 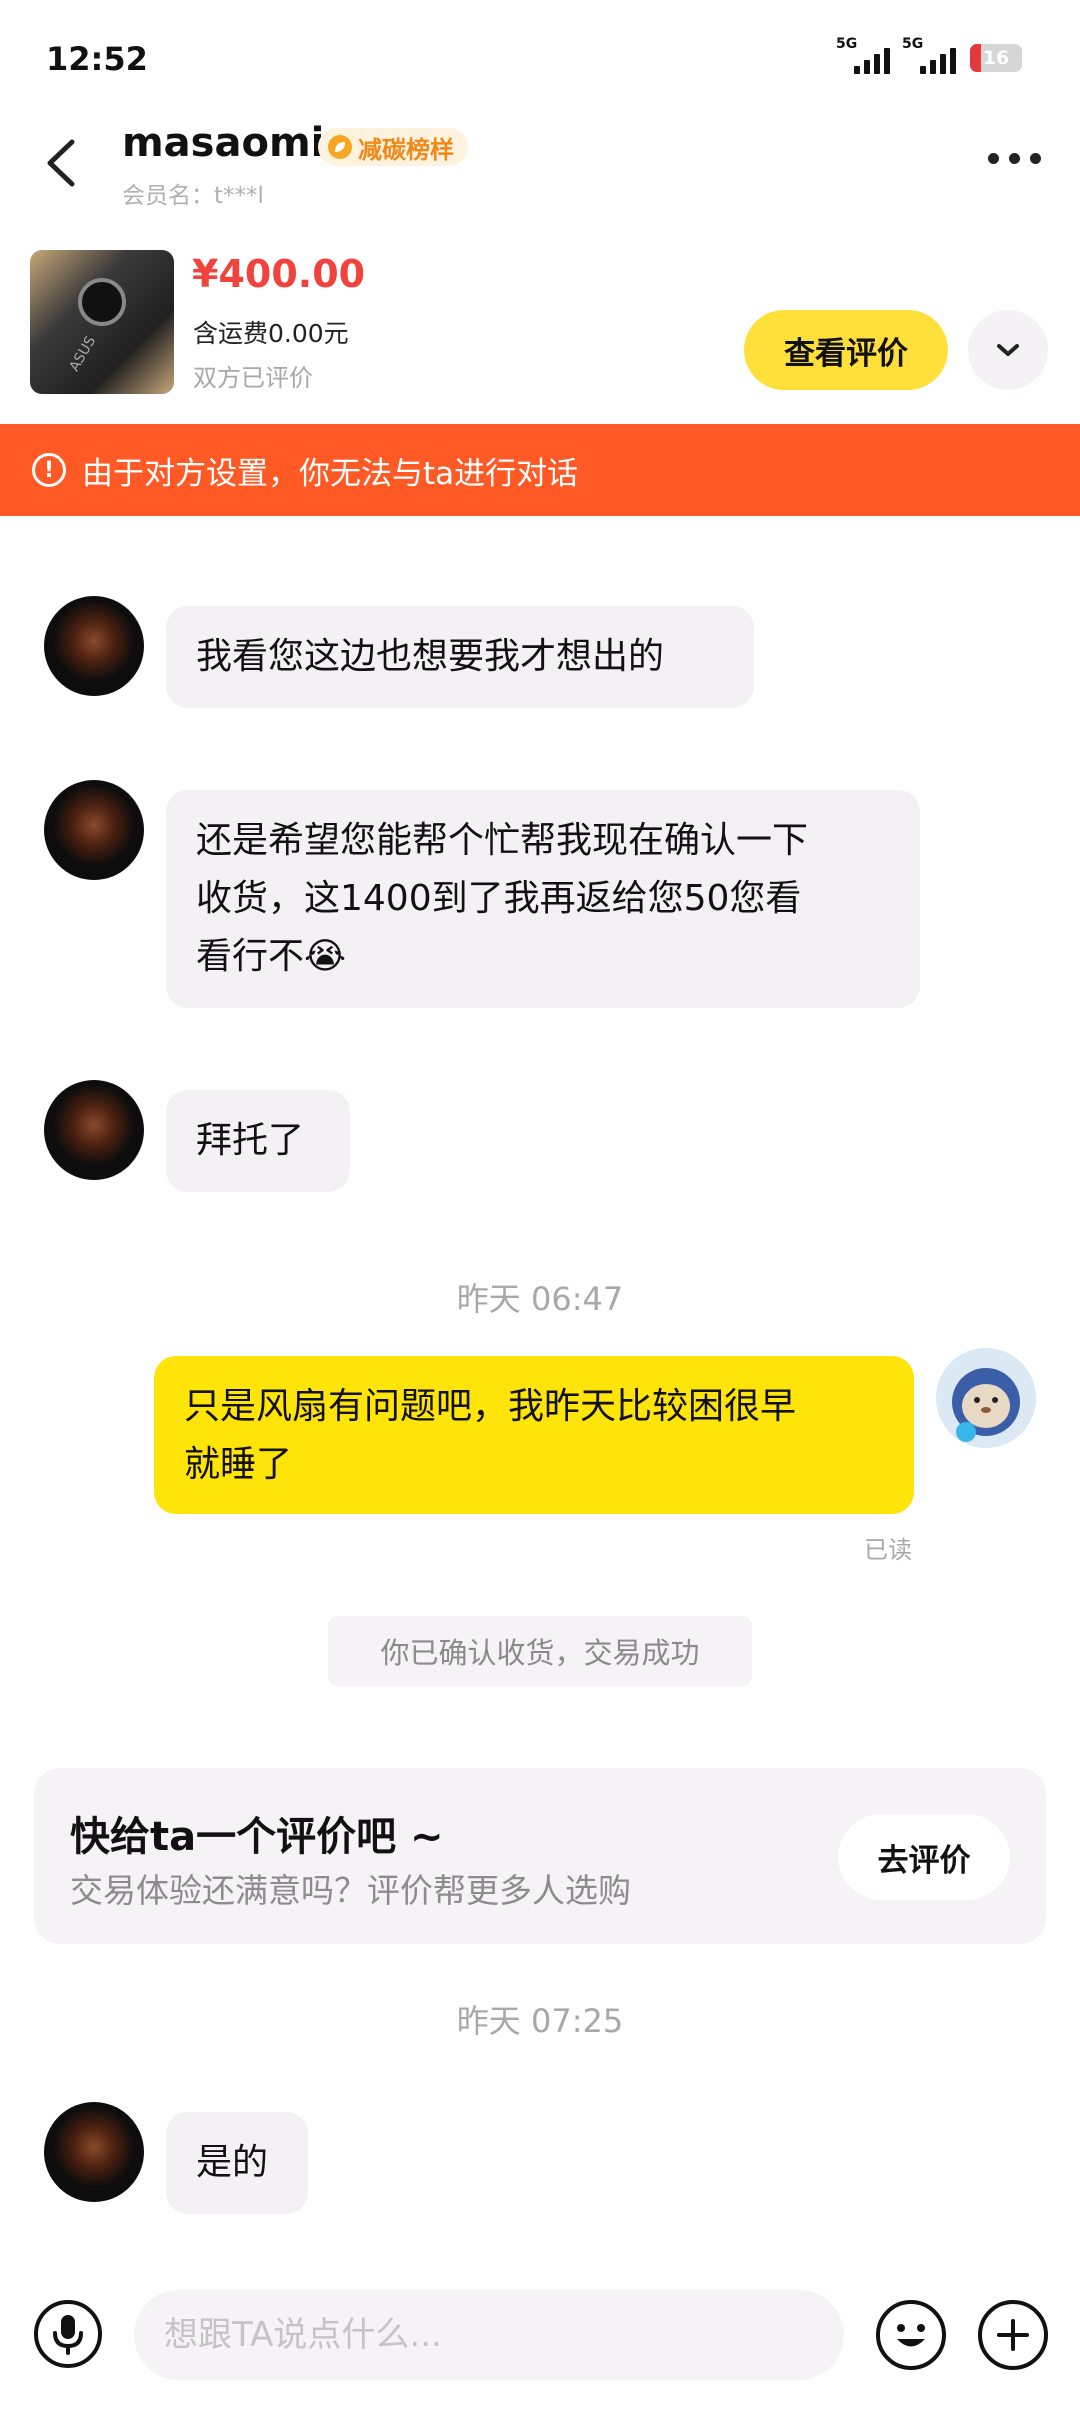 What do you see at coordinates (911, 2335) in the screenshot?
I see `emoji-icon` at bounding box center [911, 2335].